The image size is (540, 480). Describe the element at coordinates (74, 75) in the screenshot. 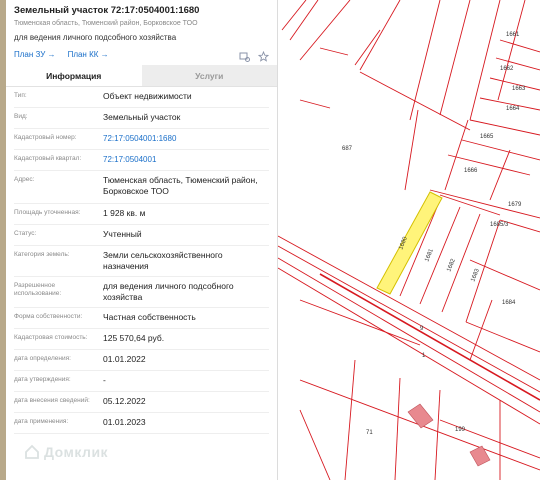

I see `tab-info: Информация` at that location.